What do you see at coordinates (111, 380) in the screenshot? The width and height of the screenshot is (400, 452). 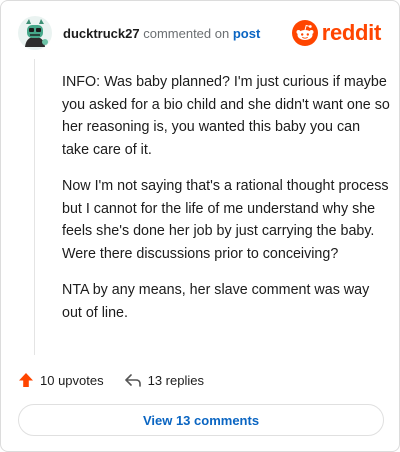 I see `comment-actions: 10 upvotes 13 replies` at bounding box center [111, 380].